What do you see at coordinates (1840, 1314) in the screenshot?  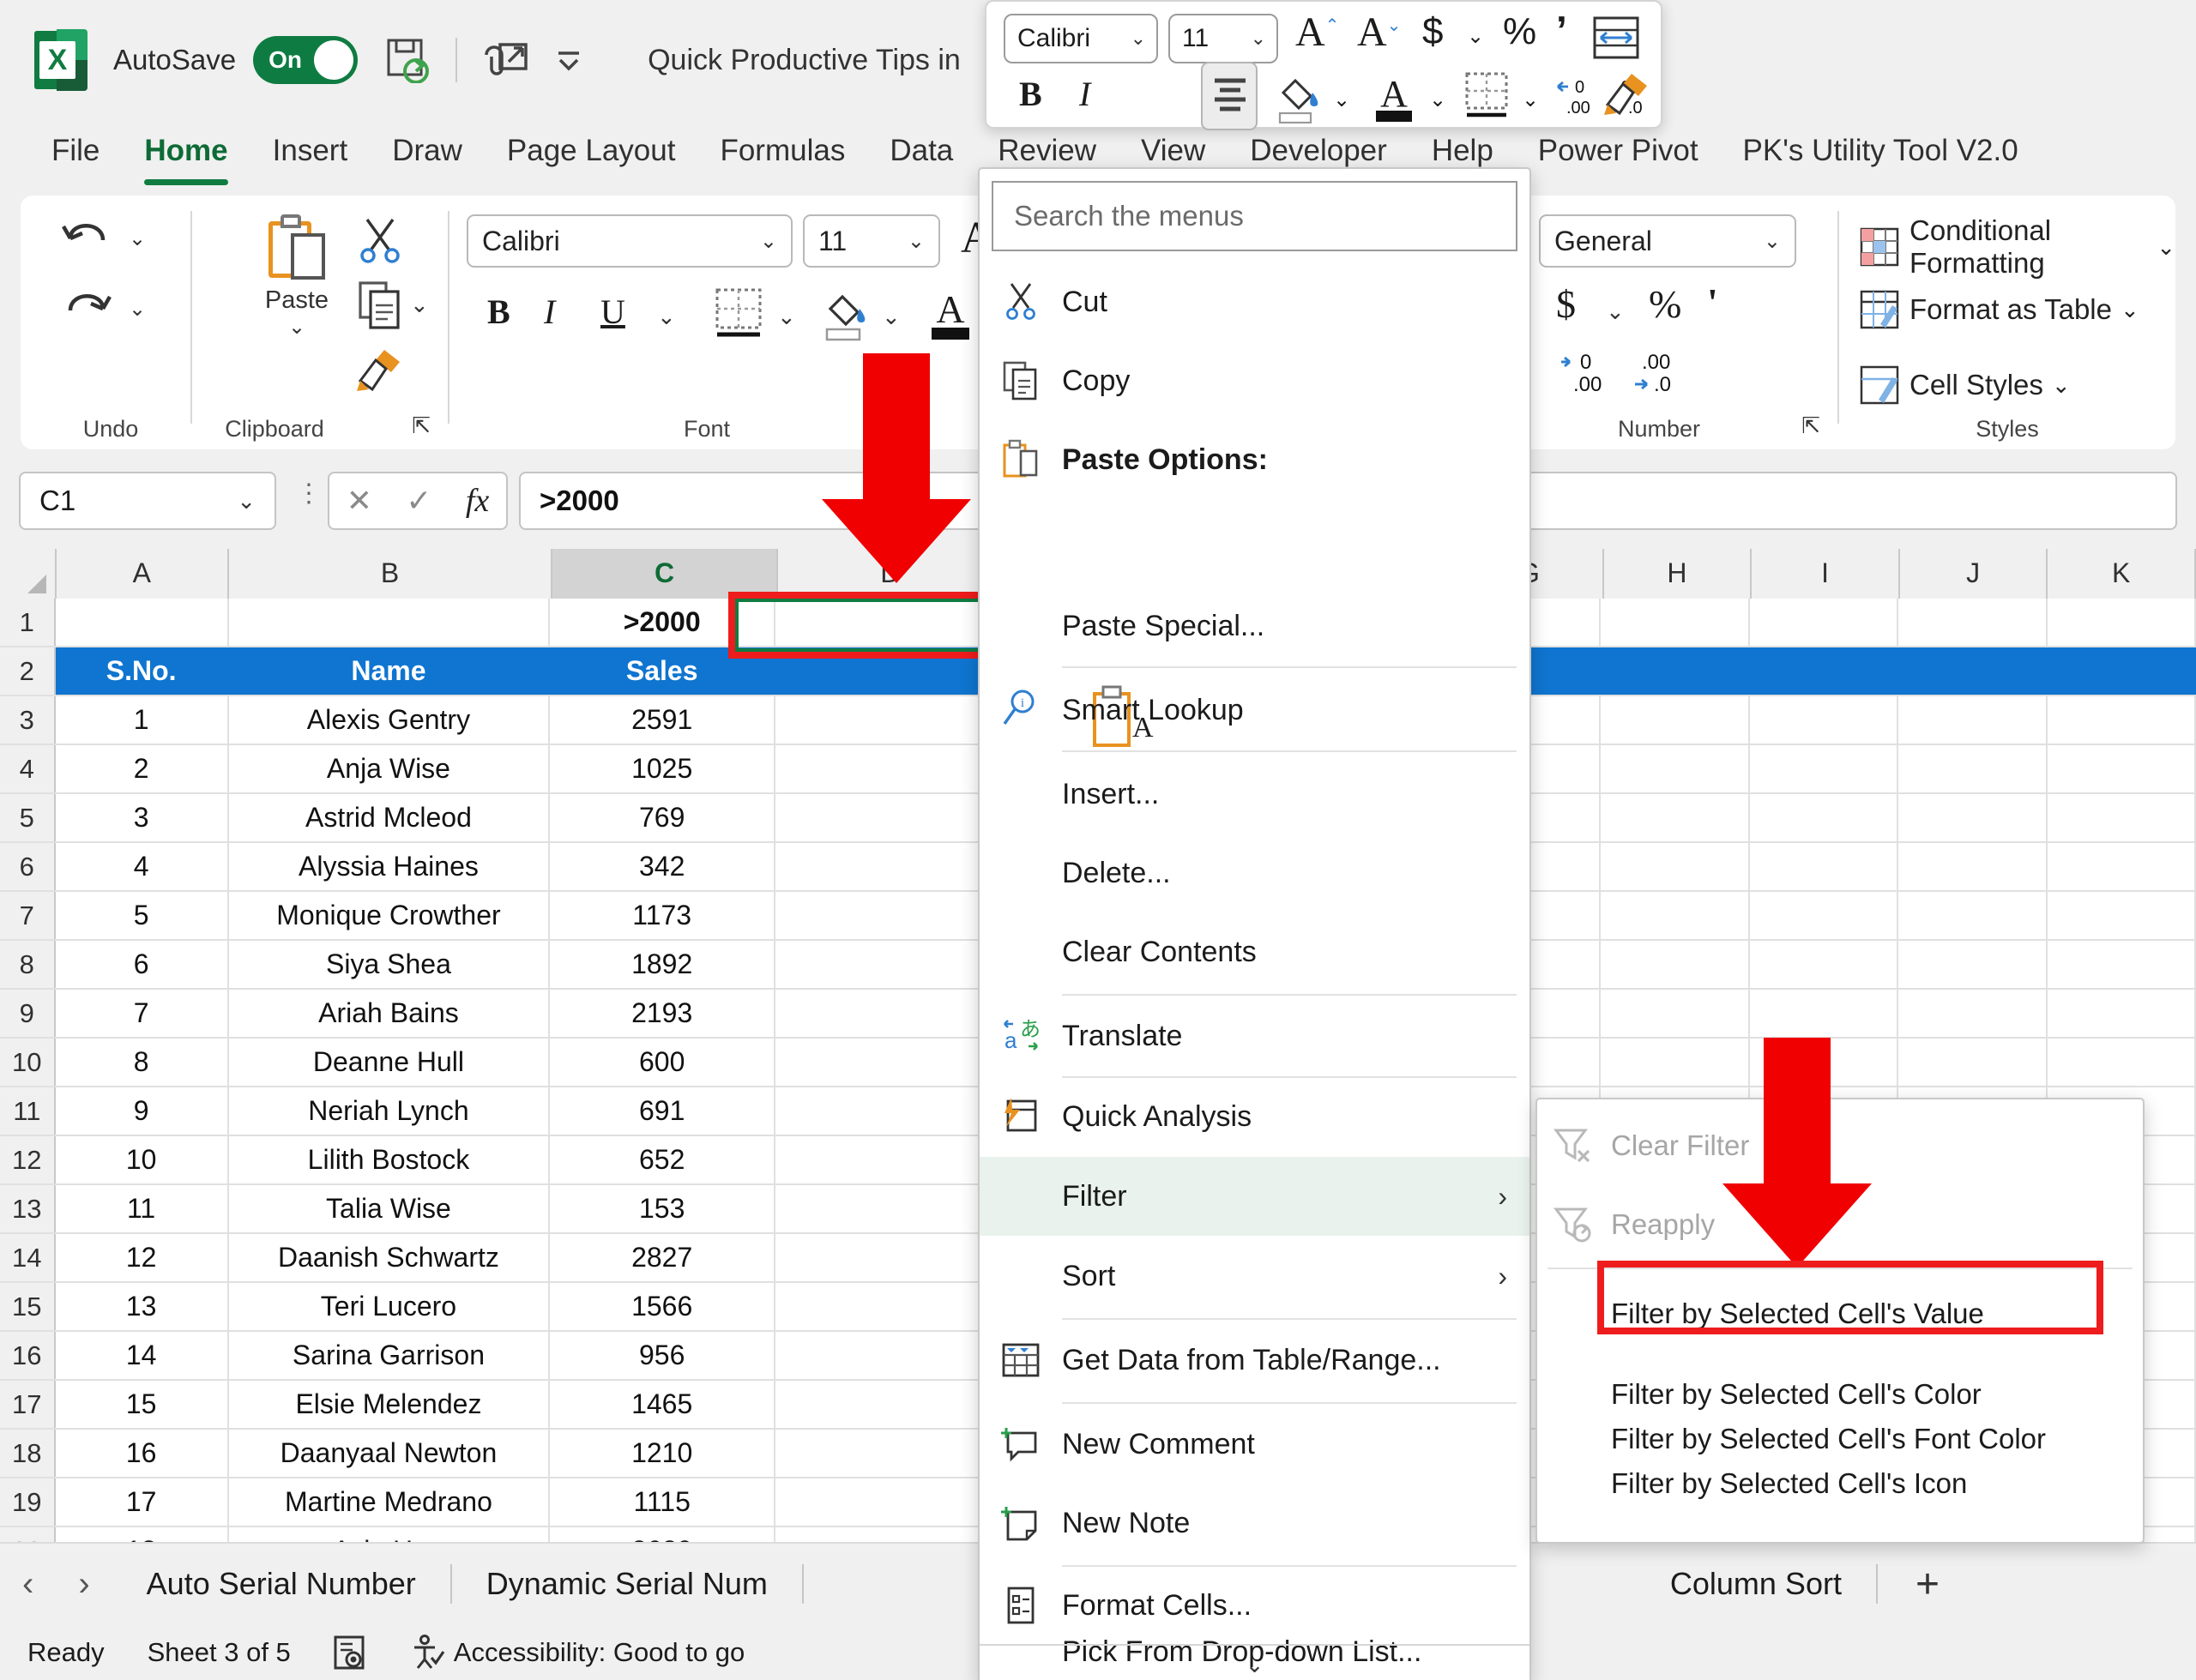 I see `submenu-item-filter-by-selected-cells-value: Filter by Selected Cell's Value` at bounding box center [1840, 1314].